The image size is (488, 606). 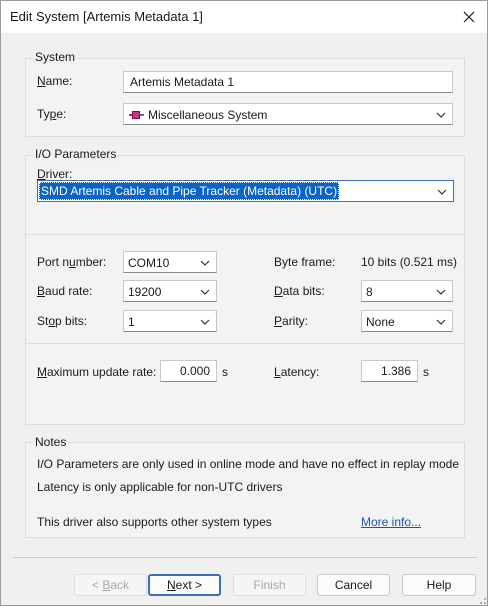 What do you see at coordinates (208, 115) in the screenshot?
I see `type-value: Miscellaneous System` at bounding box center [208, 115].